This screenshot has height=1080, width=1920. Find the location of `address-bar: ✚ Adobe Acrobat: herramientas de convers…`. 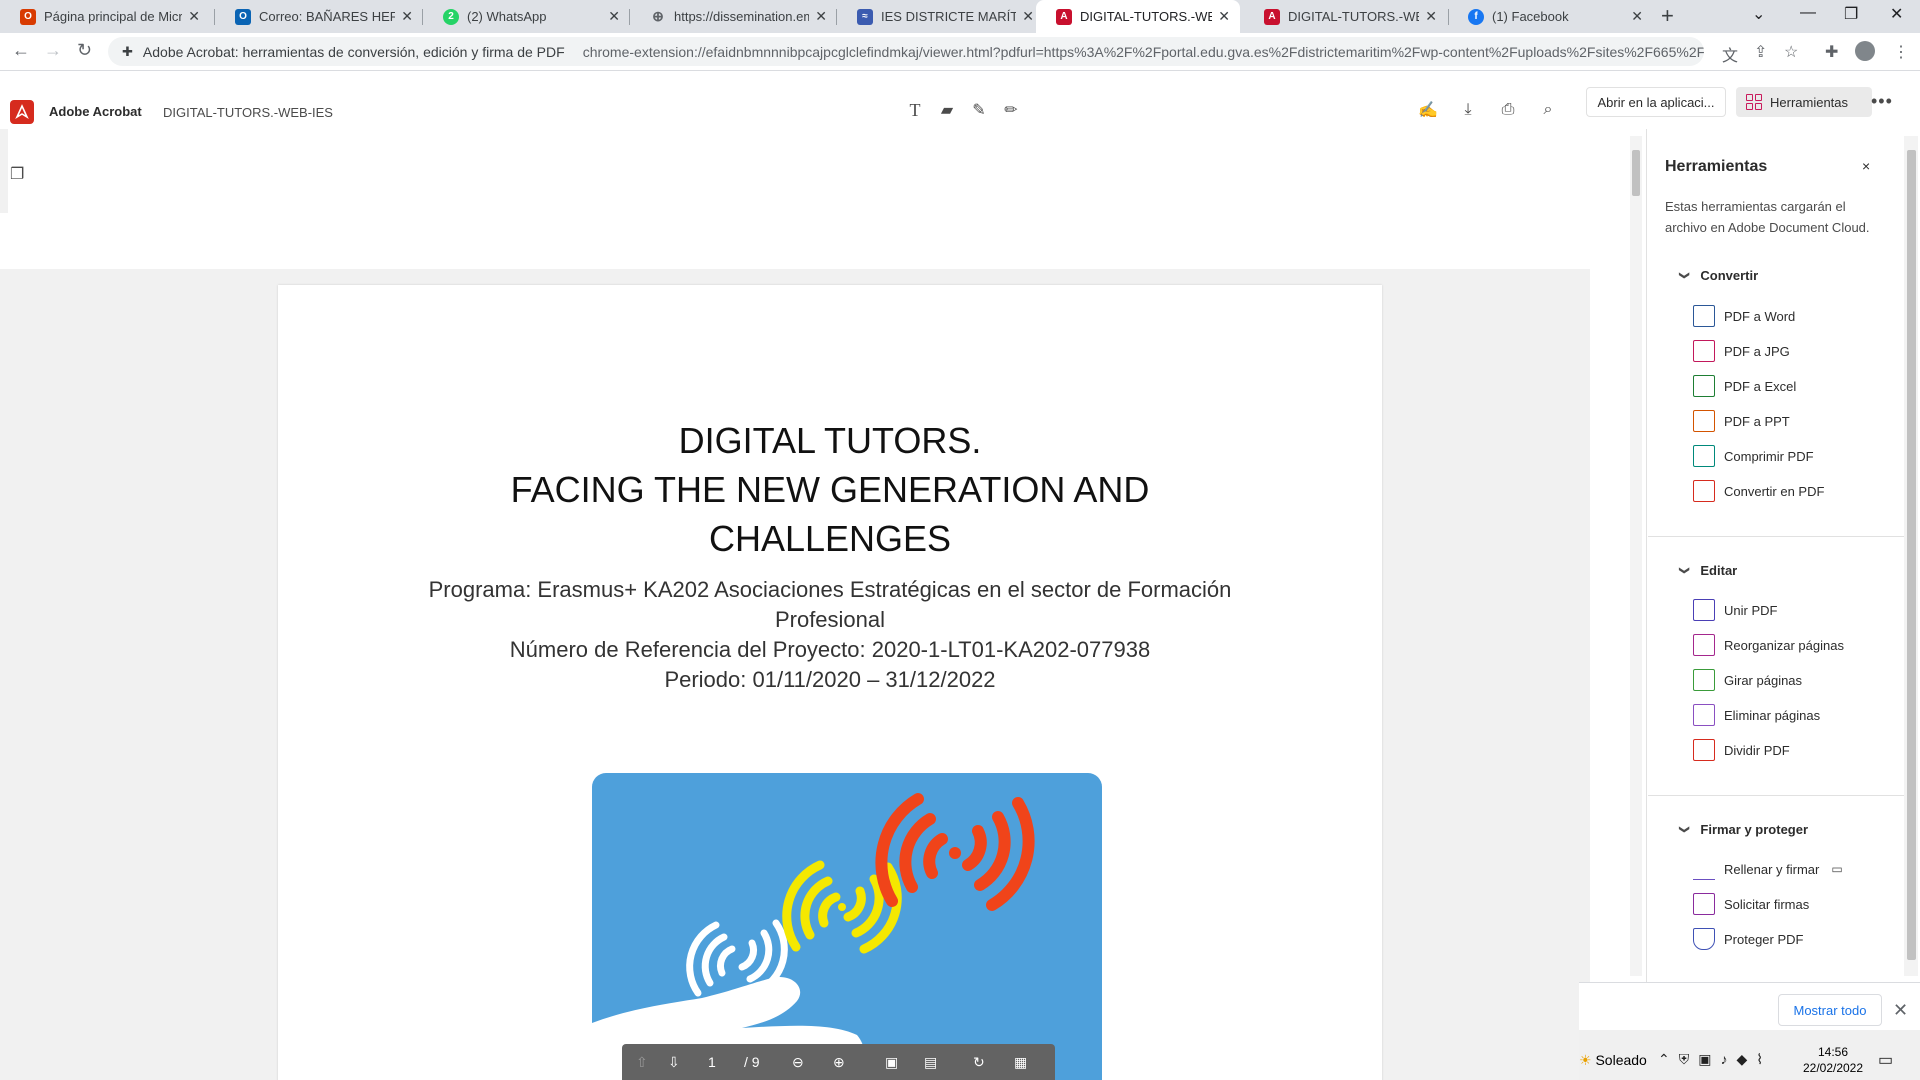

address-bar: ✚ Adobe Acrobat: herramientas de convers… is located at coordinates (906, 51).